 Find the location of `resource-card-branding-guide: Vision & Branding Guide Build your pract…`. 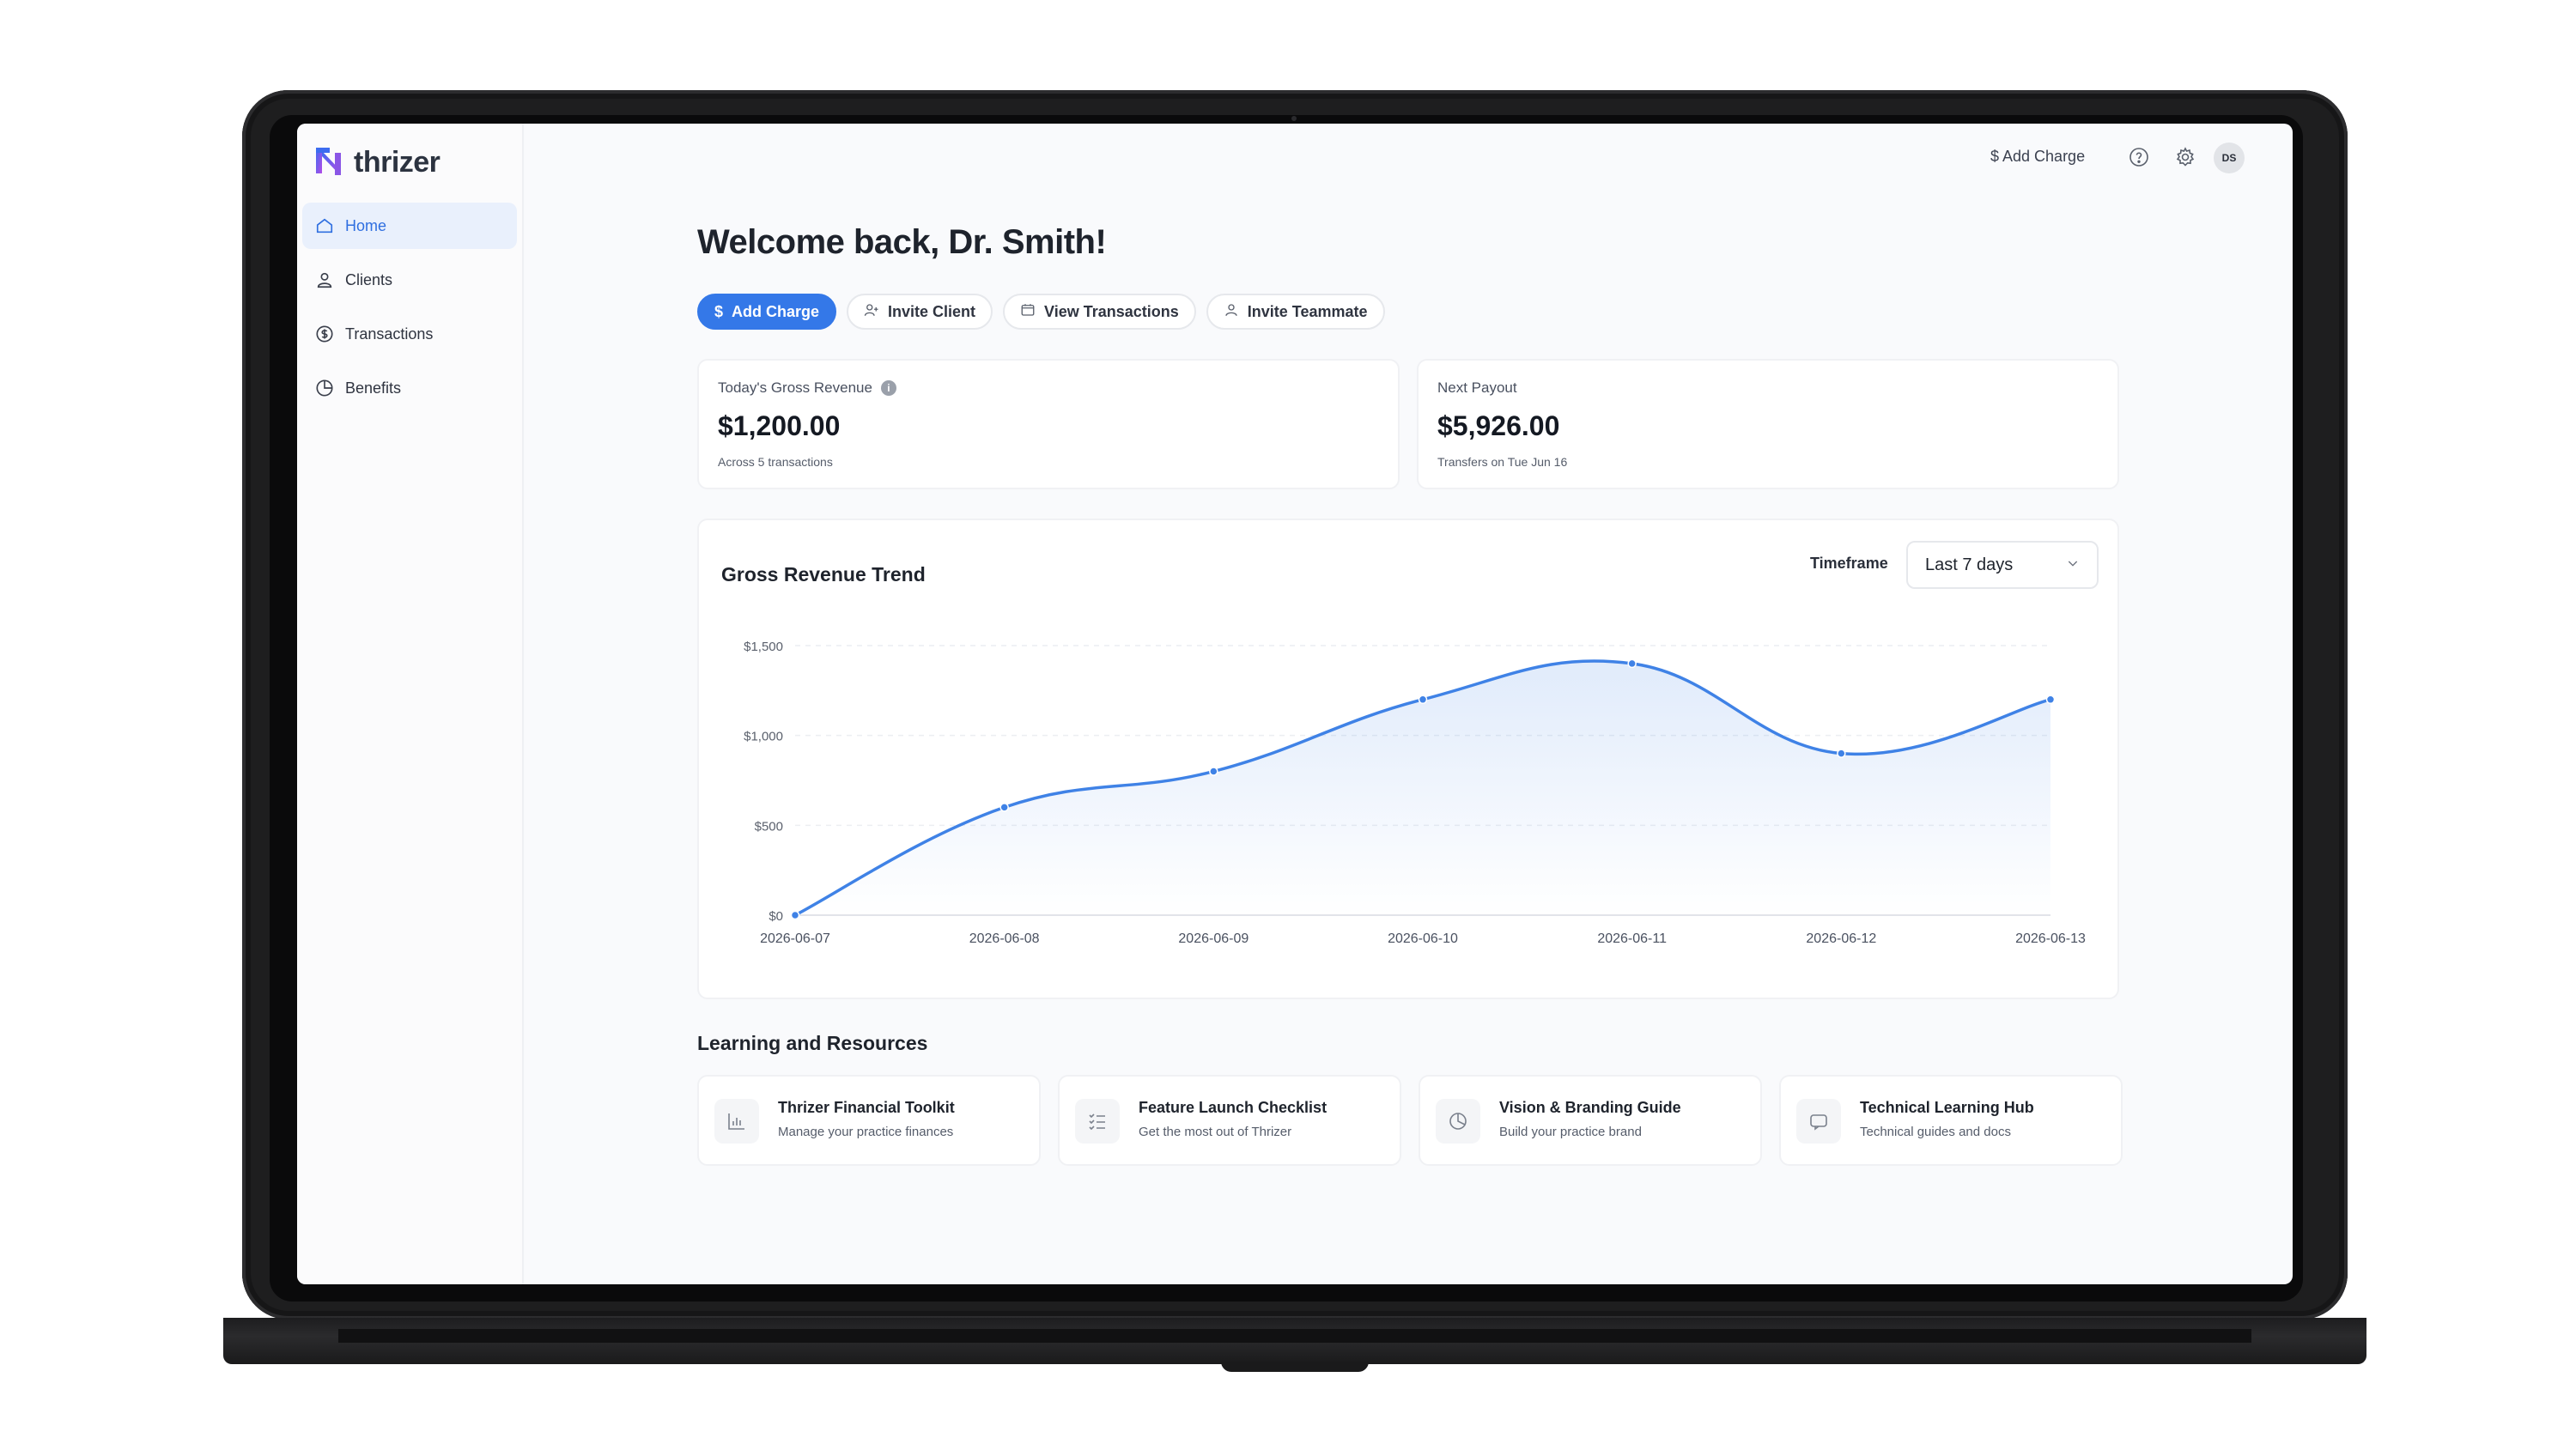

resource-card-branding-guide: Vision & Branding Guide Build your pract… is located at coordinates (1590, 1120).